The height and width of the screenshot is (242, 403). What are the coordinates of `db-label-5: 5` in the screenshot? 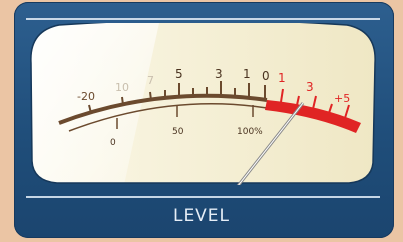 It's located at (179, 74).